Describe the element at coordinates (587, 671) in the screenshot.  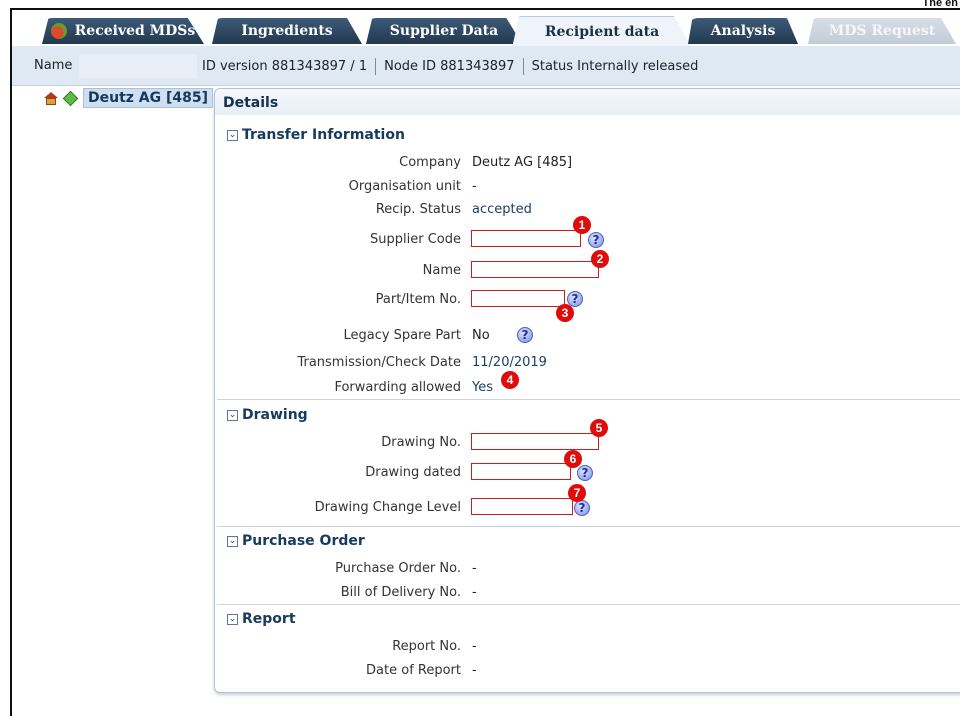
I see `report-date-row: Date of Report -` at that location.